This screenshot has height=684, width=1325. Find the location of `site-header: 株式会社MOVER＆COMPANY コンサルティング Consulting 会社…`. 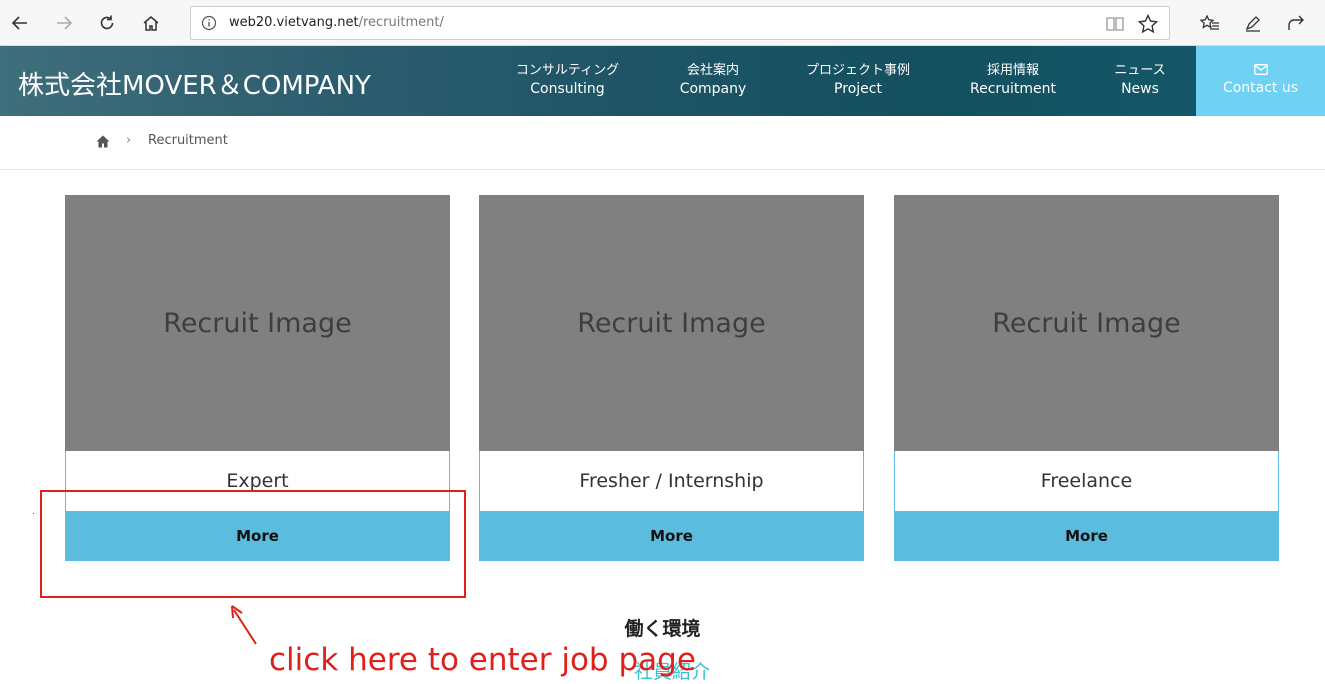

site-header: 株式会社MOVER＆COMPANY コンサルティング Consulting 会社… is located at coordinates (662, 81).